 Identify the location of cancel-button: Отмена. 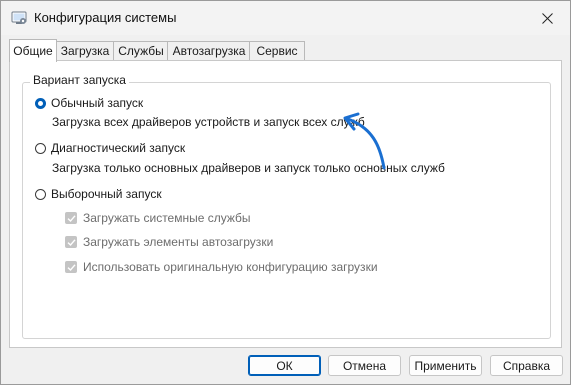
(364, 365).